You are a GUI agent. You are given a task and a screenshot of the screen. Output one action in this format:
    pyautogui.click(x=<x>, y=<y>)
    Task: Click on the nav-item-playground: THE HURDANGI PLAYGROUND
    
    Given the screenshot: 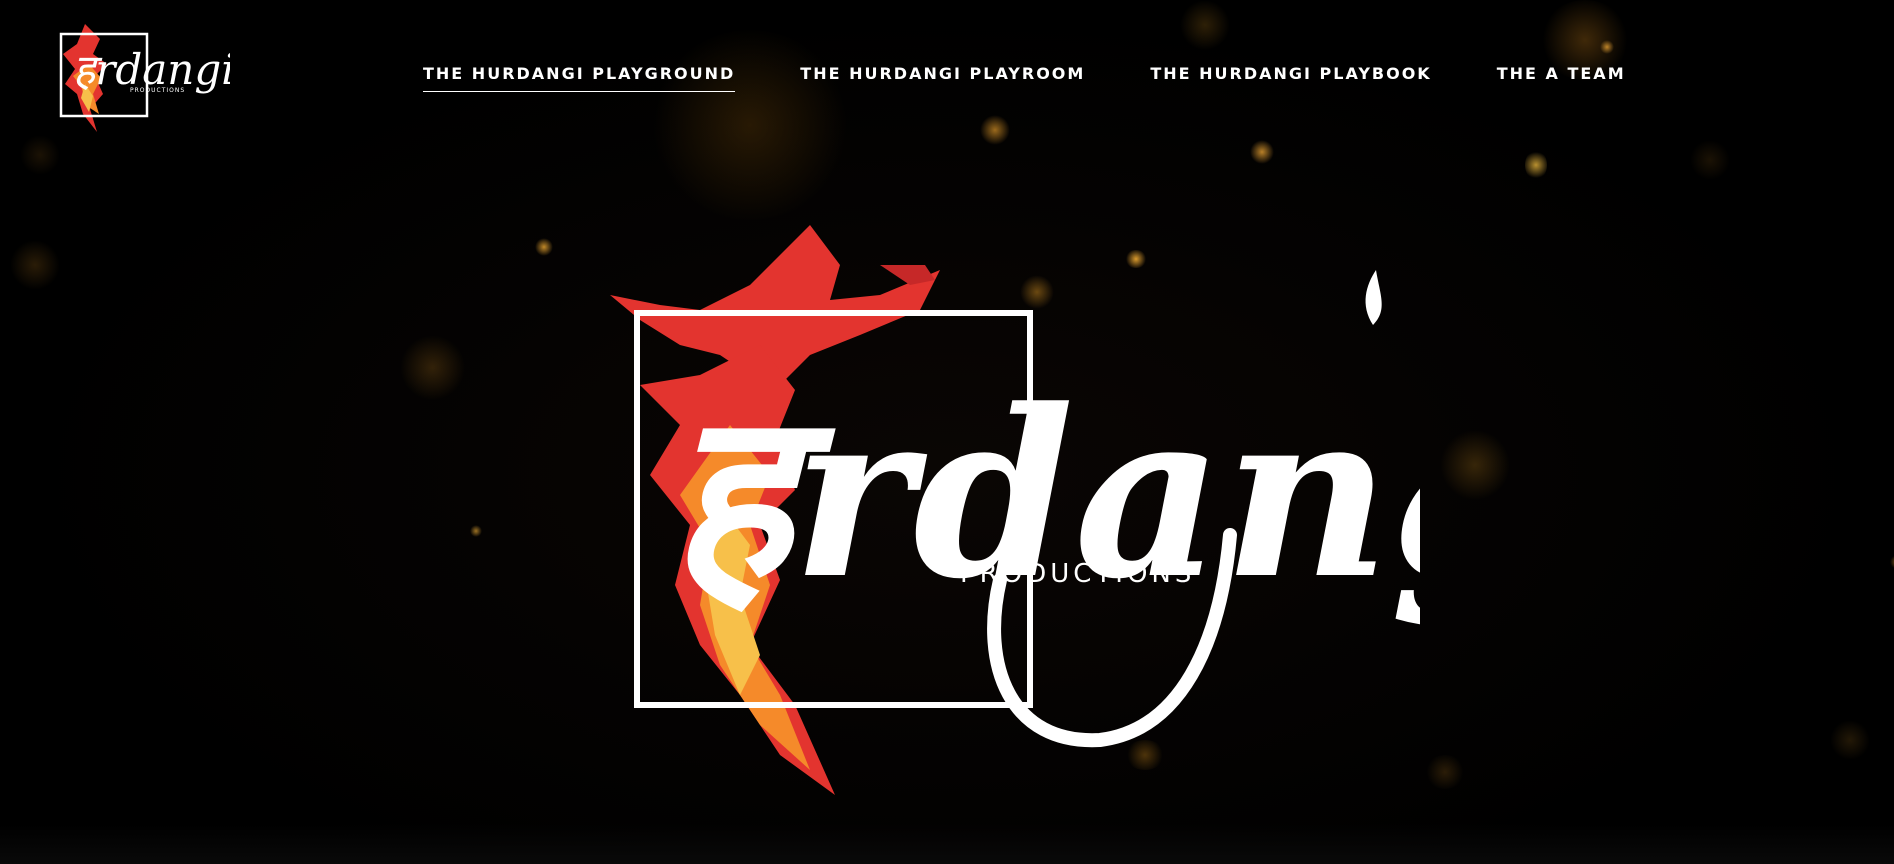 What is the action you would take?
    pyautogui.click(x=579, y=78)
    